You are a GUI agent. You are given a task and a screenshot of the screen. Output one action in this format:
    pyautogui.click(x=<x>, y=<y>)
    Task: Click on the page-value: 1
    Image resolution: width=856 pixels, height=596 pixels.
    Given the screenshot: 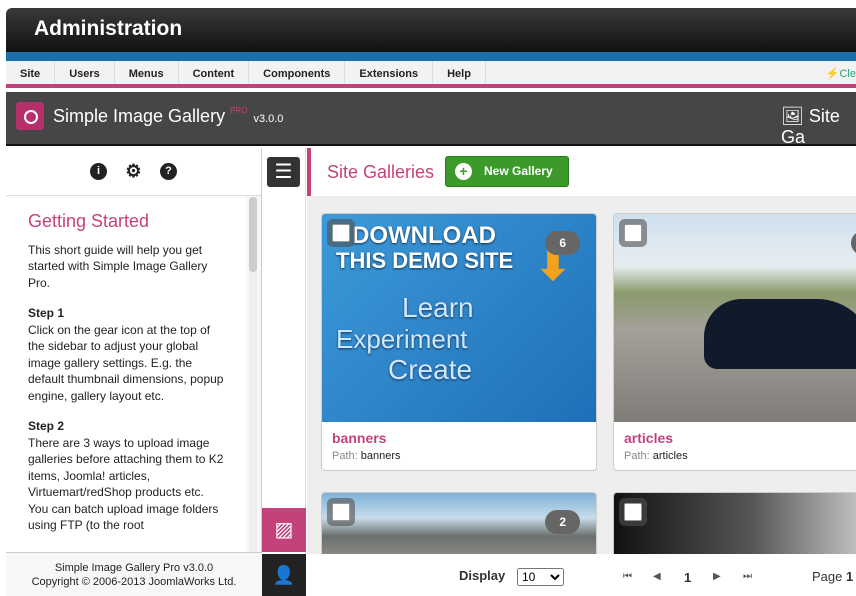 What is the action you would take?
    pyautogui.click(x=850, y=576)
    